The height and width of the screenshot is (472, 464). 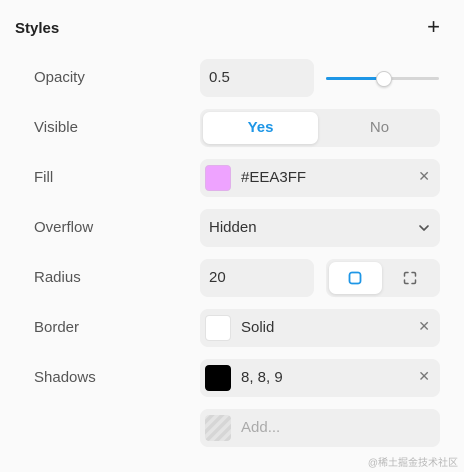 I want to click on visible-label: Visible, so click(x=56, y=127).